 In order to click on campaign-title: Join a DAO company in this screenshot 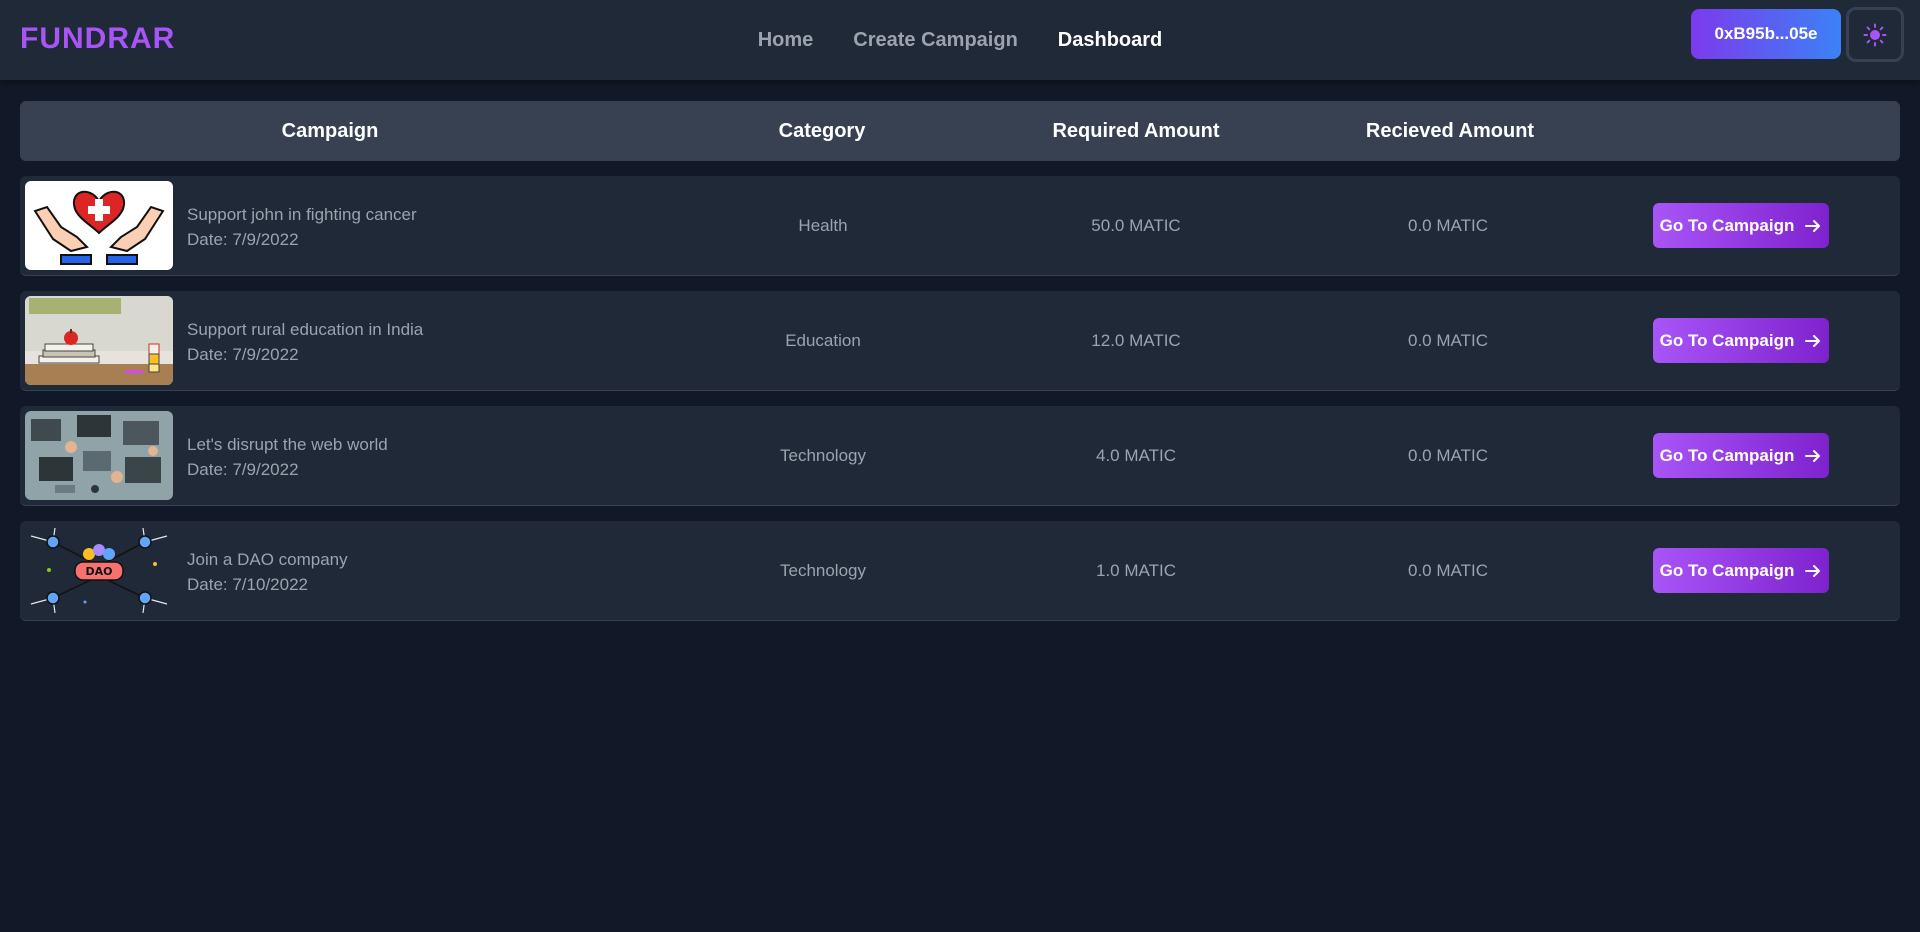, I will do `click(267, 559)`.